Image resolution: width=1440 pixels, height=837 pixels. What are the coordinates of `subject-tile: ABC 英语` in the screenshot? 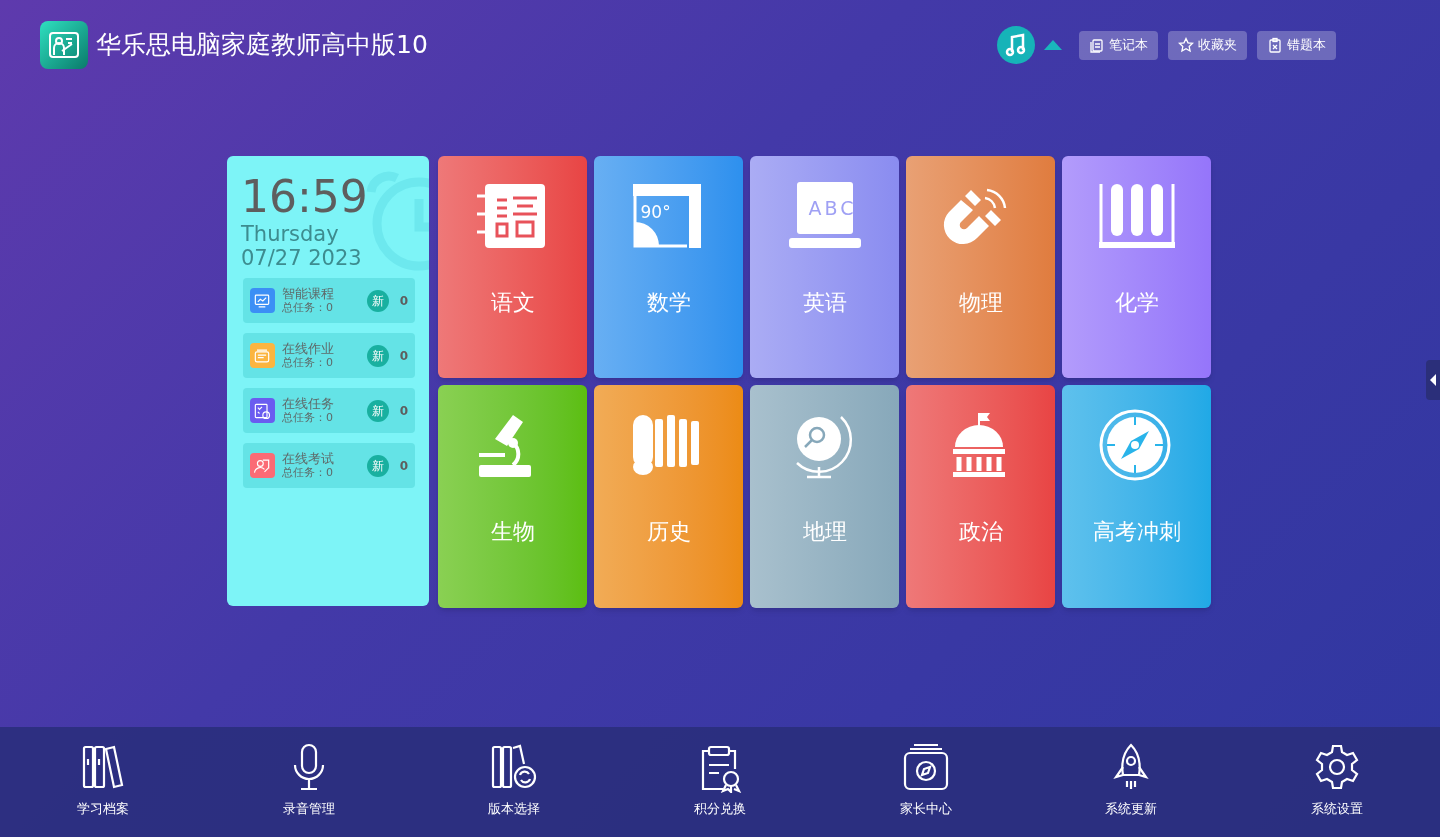 It's located at (824, 267).